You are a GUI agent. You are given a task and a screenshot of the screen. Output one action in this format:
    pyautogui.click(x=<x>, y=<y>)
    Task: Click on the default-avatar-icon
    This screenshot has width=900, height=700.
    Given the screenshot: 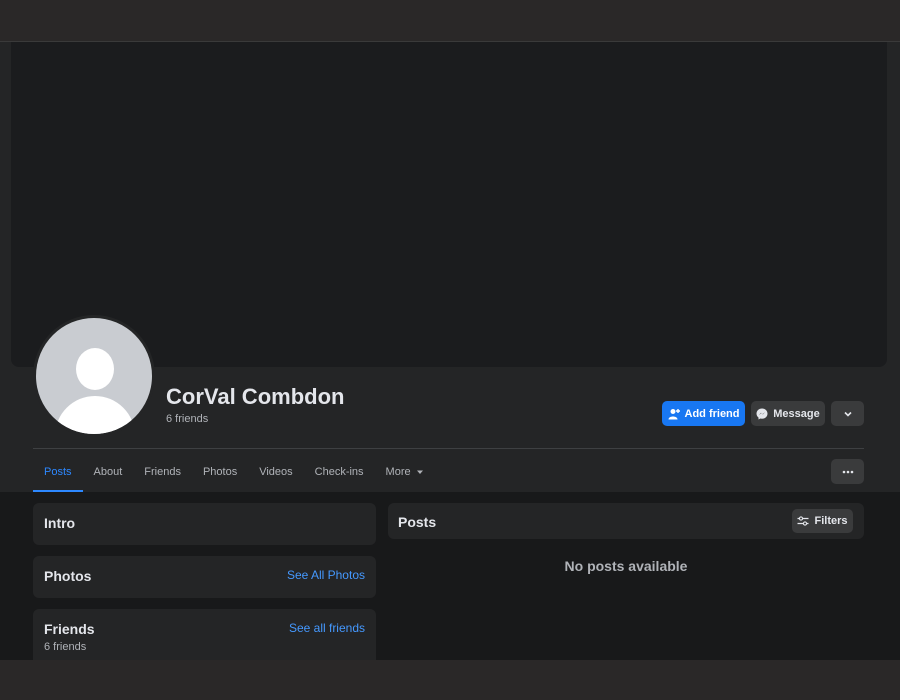 What is the action you would take?
    pyautogui.click(x=94, y=376)
    